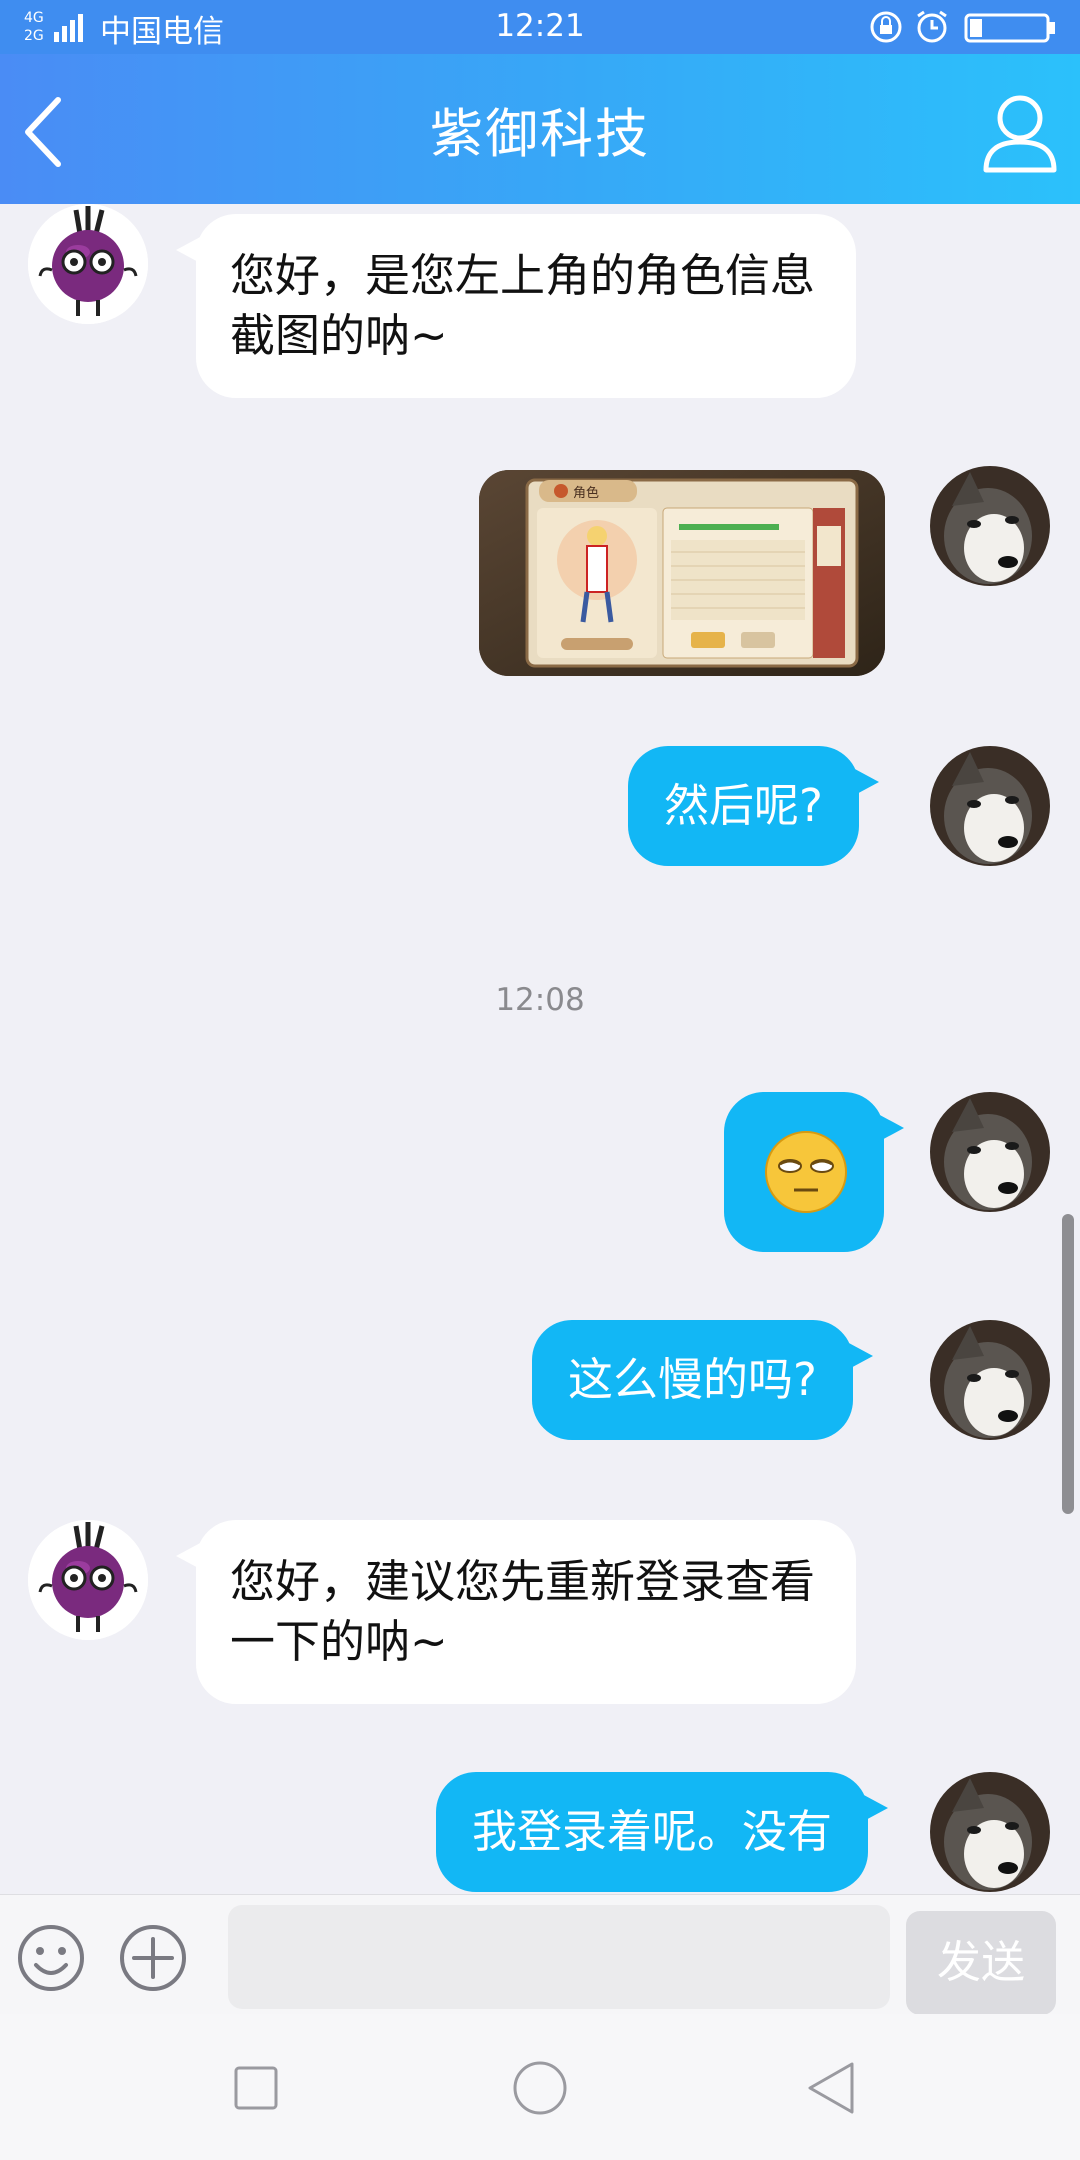 The image size is (1080, 2160). I want to click on system-nav-bar, so click(540, 2087).